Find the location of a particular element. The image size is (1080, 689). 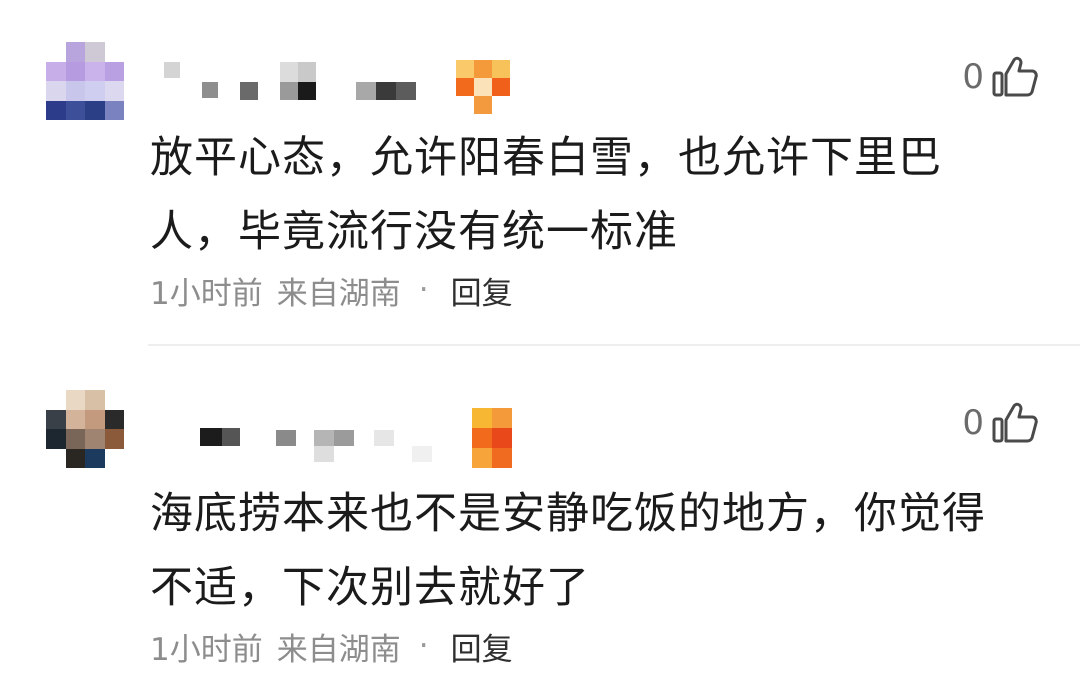

comment-text-line: 海底捞本来也不是安静吃饭的地方，你觉得 is located at coordinates (568, 514).